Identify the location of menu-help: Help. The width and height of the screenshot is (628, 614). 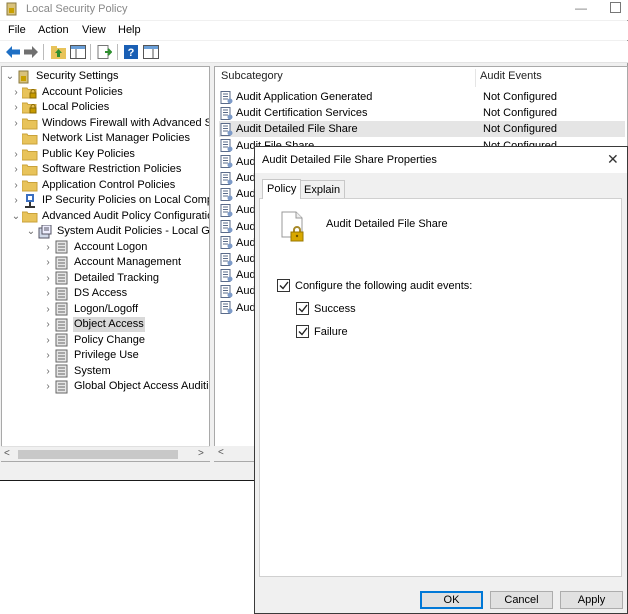
(129, 30).